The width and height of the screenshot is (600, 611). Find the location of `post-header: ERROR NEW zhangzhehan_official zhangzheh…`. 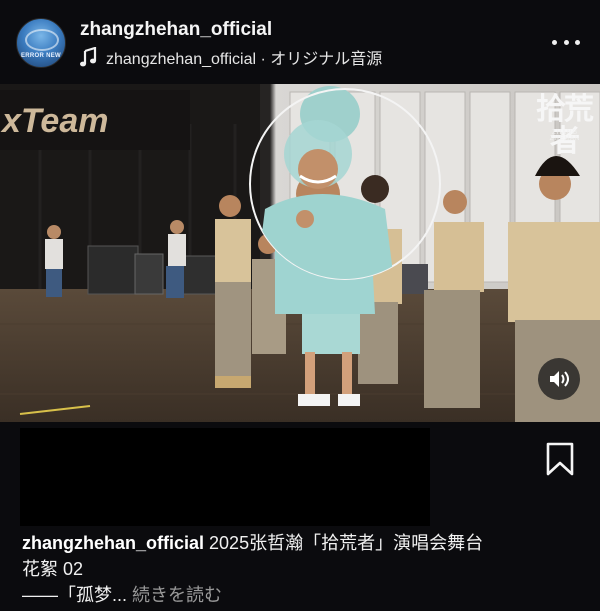

post-header: ERROR NEW zhangzhehan_official zhangzheh… is located at coordinates (300, 42).